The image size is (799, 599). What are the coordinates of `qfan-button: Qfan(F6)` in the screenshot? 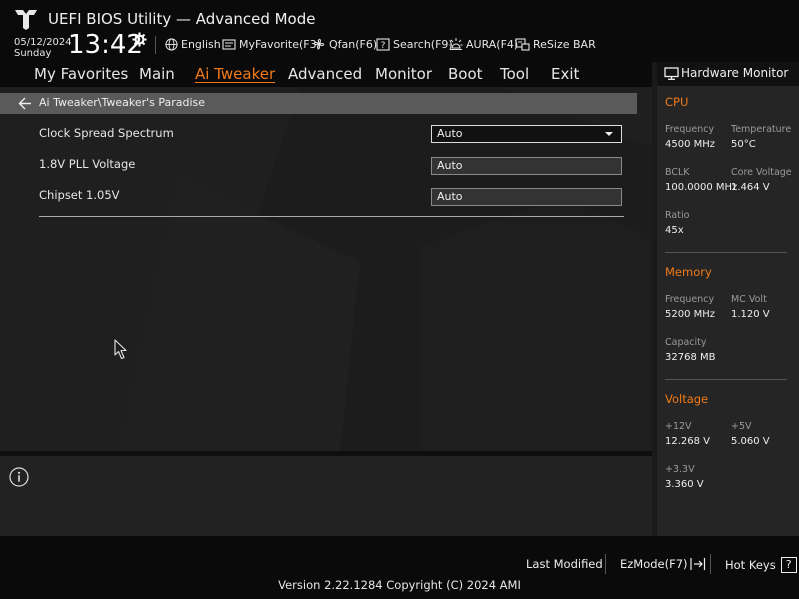 It's located at (344, 44).